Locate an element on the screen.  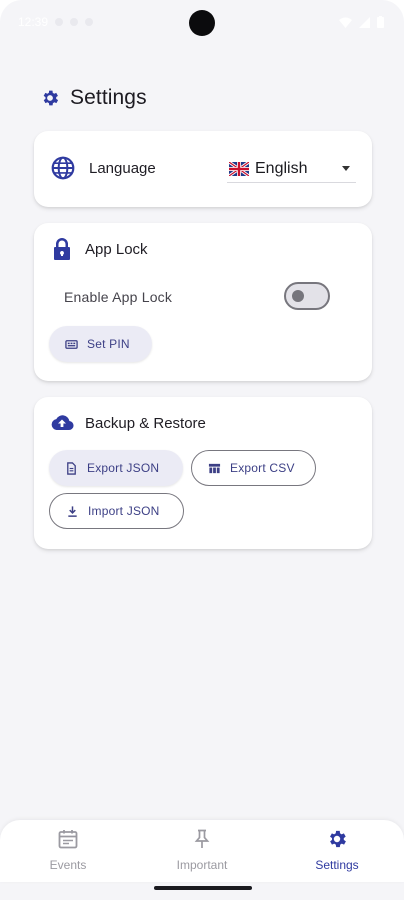
page-title: Settings is located at coordinates (108, 97).